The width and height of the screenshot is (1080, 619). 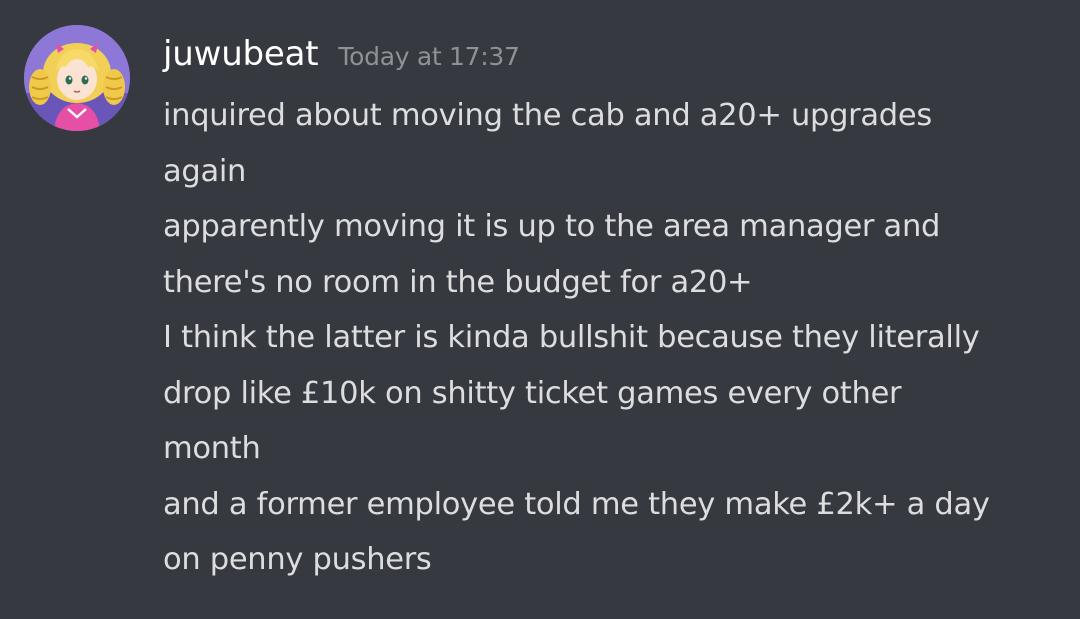 What do you see at coordinates (429, 56) in the screenshot?
I see `timestamp: Today at 17:37` at bounding box center [429, 56].